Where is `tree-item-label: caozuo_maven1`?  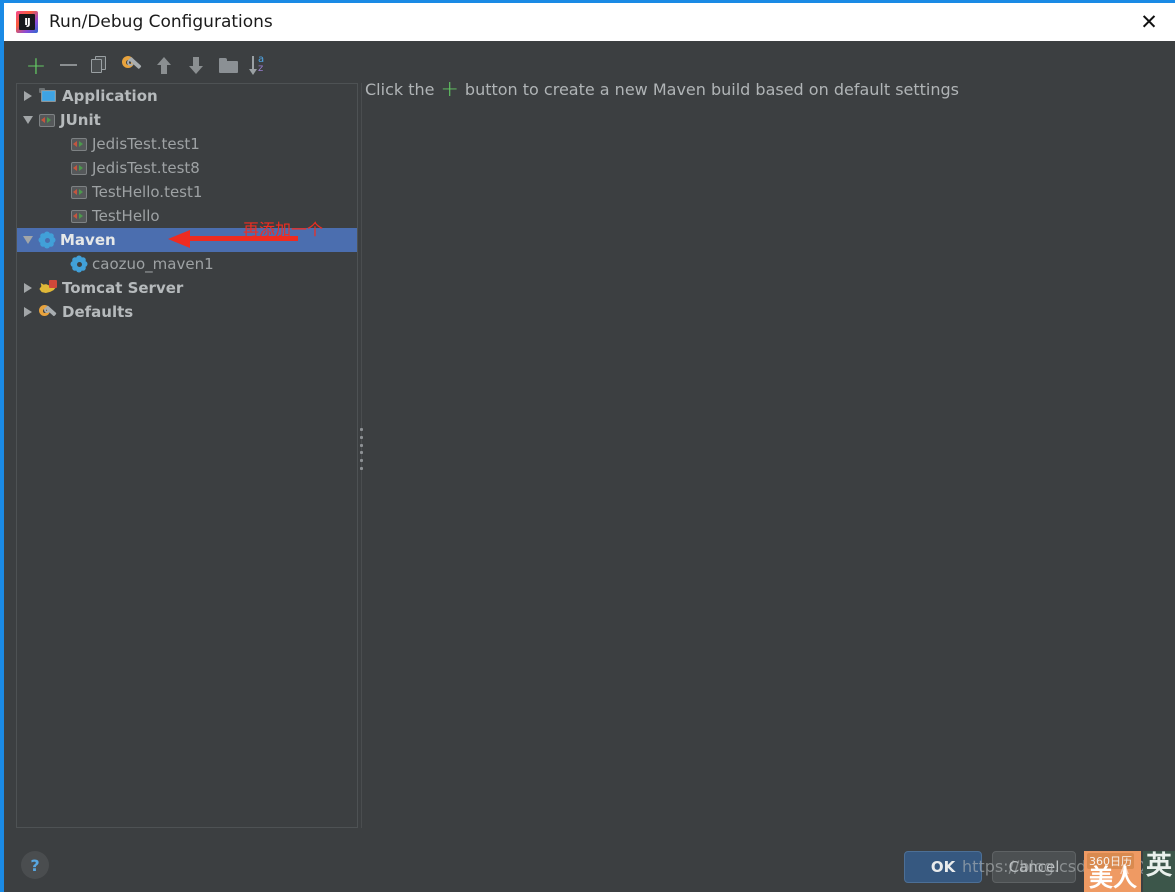 tree-item-label: caozuo_maven1 is located at coordinates (153, 264).